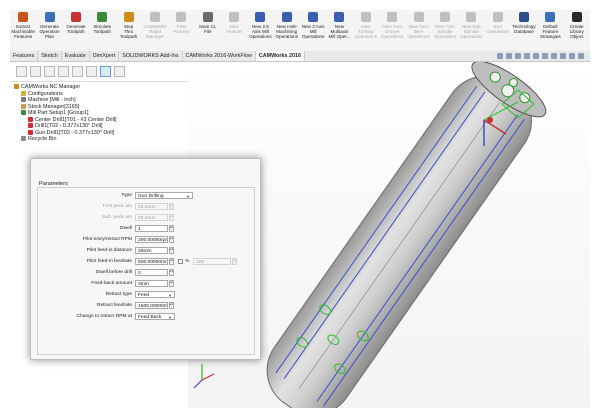 The image size is (600, 418). What do you see at coordinates (170, 295) in the screenshot?
I see `chevron-down-icon: ▼` at bounding box center [170, 295].